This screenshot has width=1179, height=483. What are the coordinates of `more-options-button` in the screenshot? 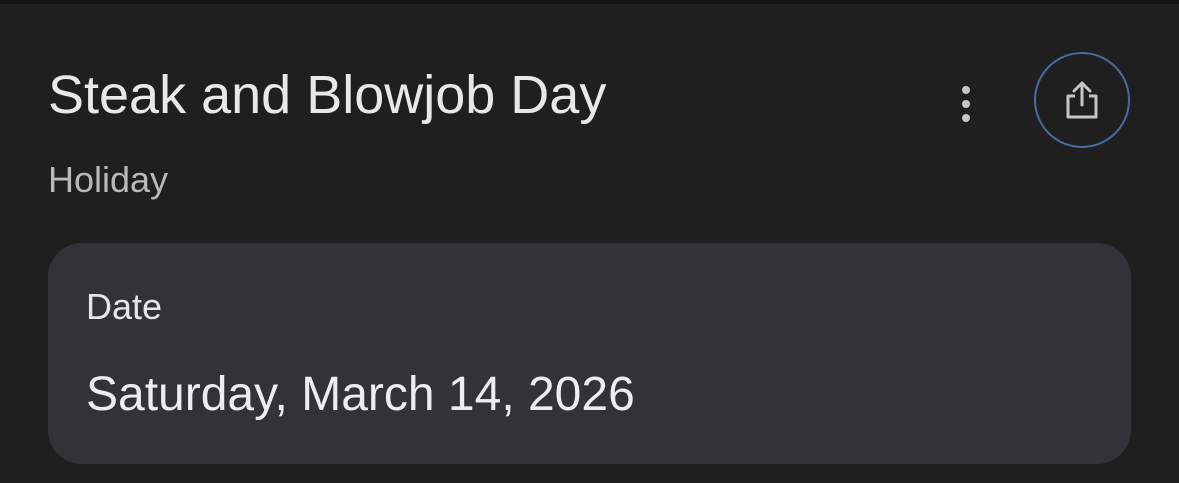 It's located at (966, 104).